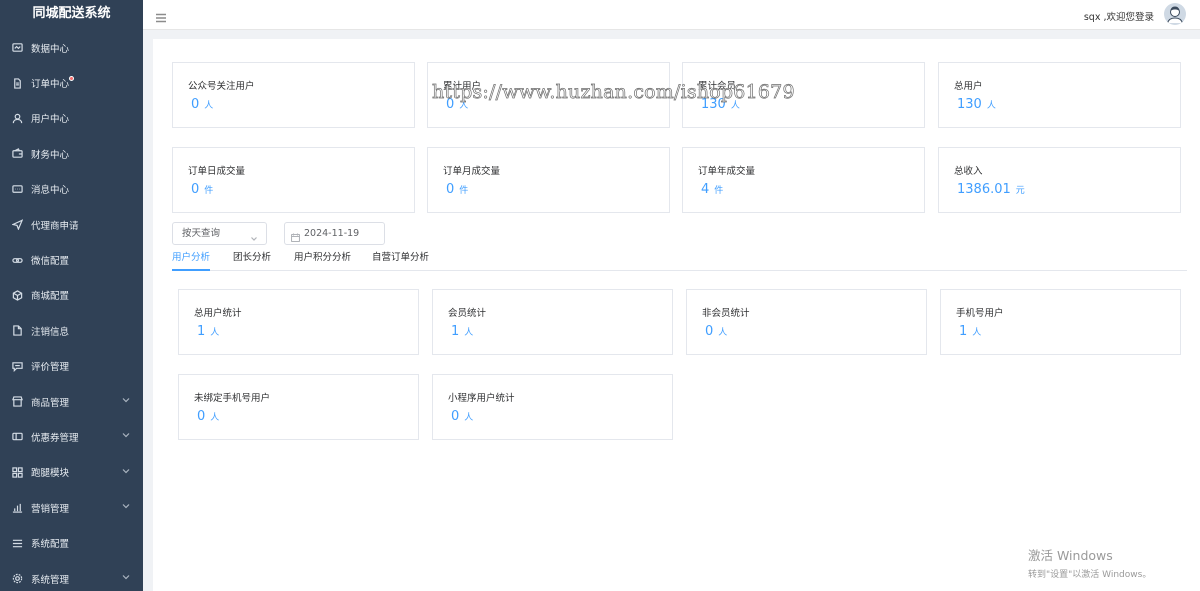 This screenshot has width=1200, height=591. I want to click on stat-card-total-members: 累计会员 130 人, so click(803, 95).